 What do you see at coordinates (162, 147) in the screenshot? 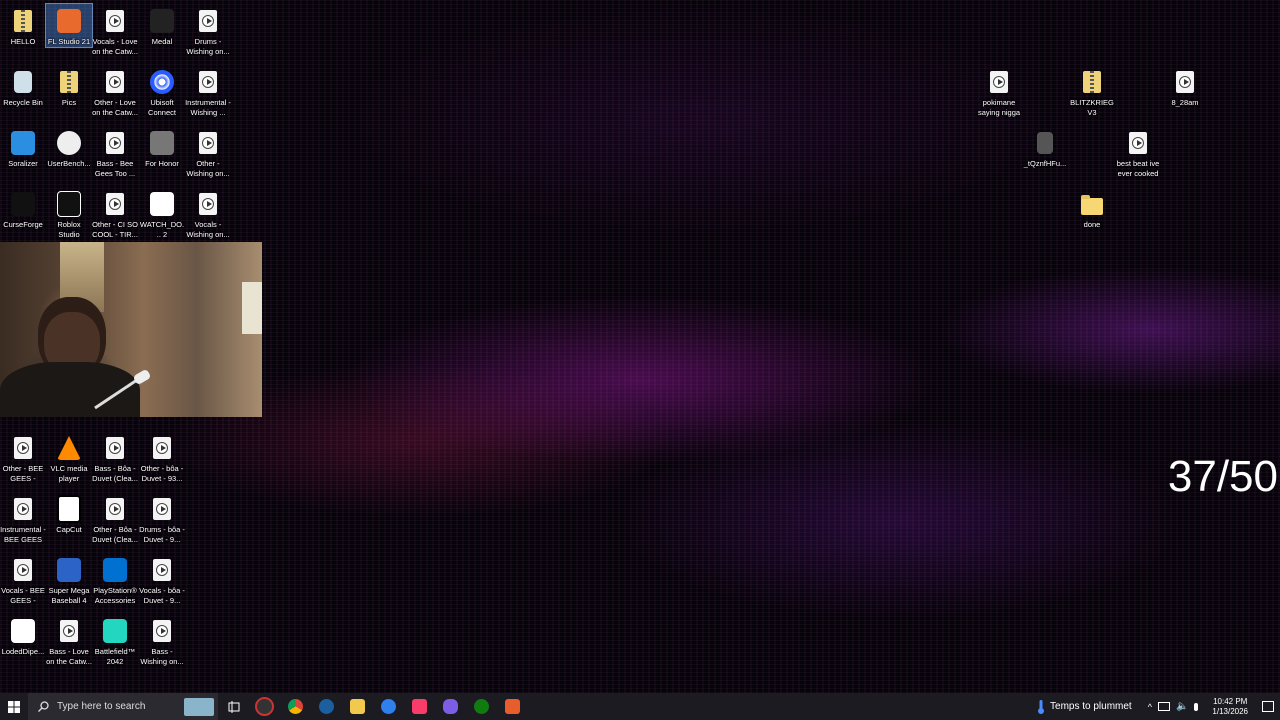
I see `desktop-icon: For Honor` at bounding box center [162, 147].